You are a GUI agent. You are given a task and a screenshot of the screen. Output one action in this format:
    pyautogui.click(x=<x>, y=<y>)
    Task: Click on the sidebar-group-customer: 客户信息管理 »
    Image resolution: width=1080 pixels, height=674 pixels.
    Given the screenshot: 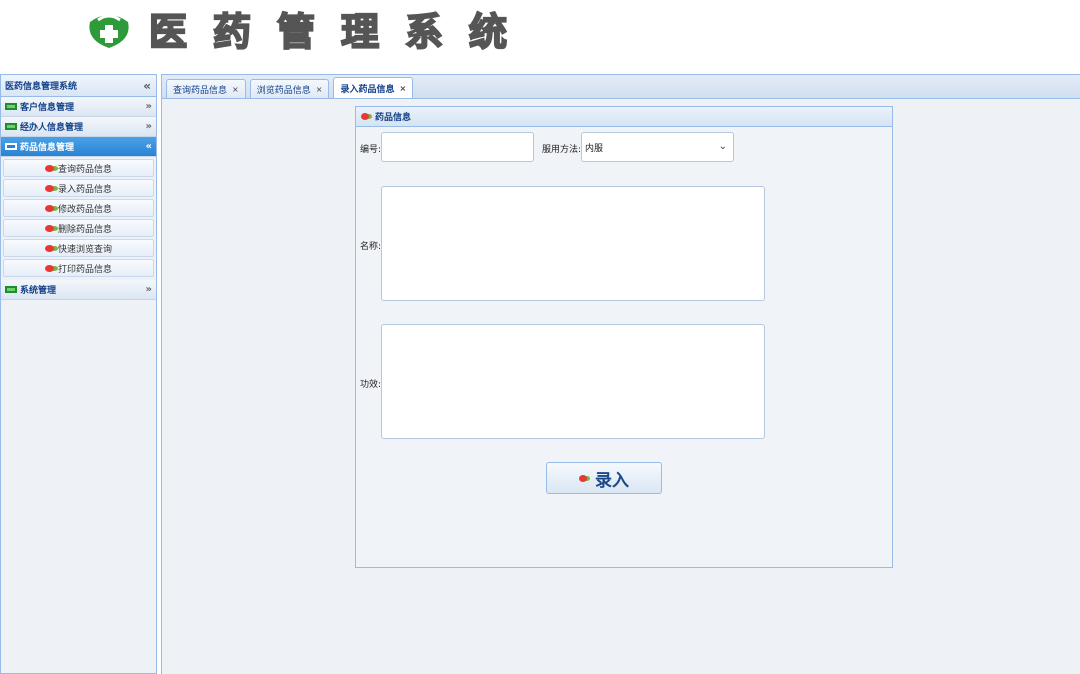 What is the action you would take?
    pyautogui.click(x=78, y=107)
    